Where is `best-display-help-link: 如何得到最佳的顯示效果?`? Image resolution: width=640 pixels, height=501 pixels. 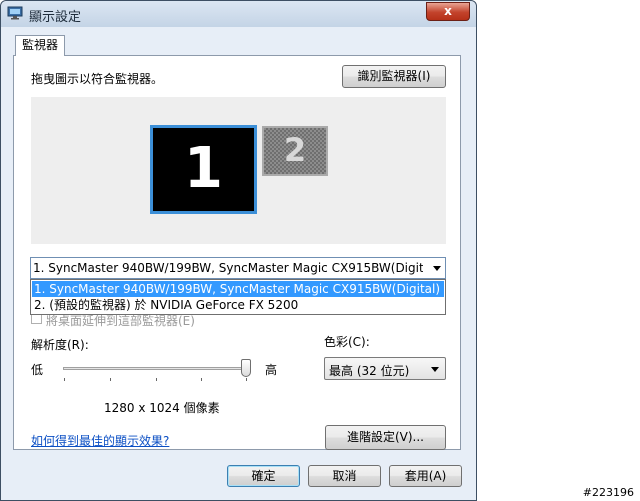 best-display-help-link: 如何得到最佳的顯示效果? is located at coordinates (100, 440).